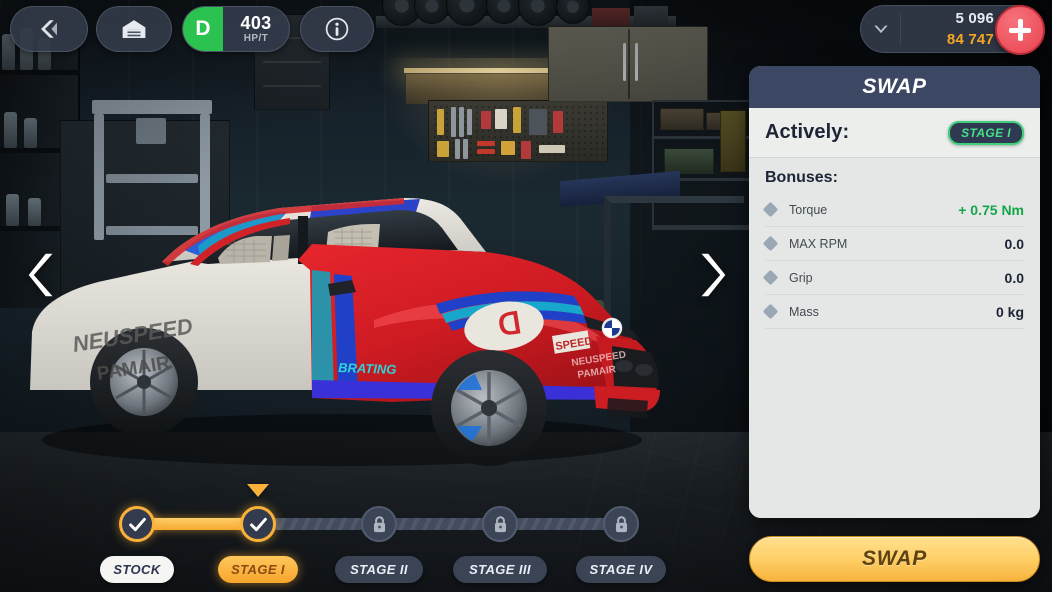  I want to click on bonus-name: Grip, so click(801, 277).